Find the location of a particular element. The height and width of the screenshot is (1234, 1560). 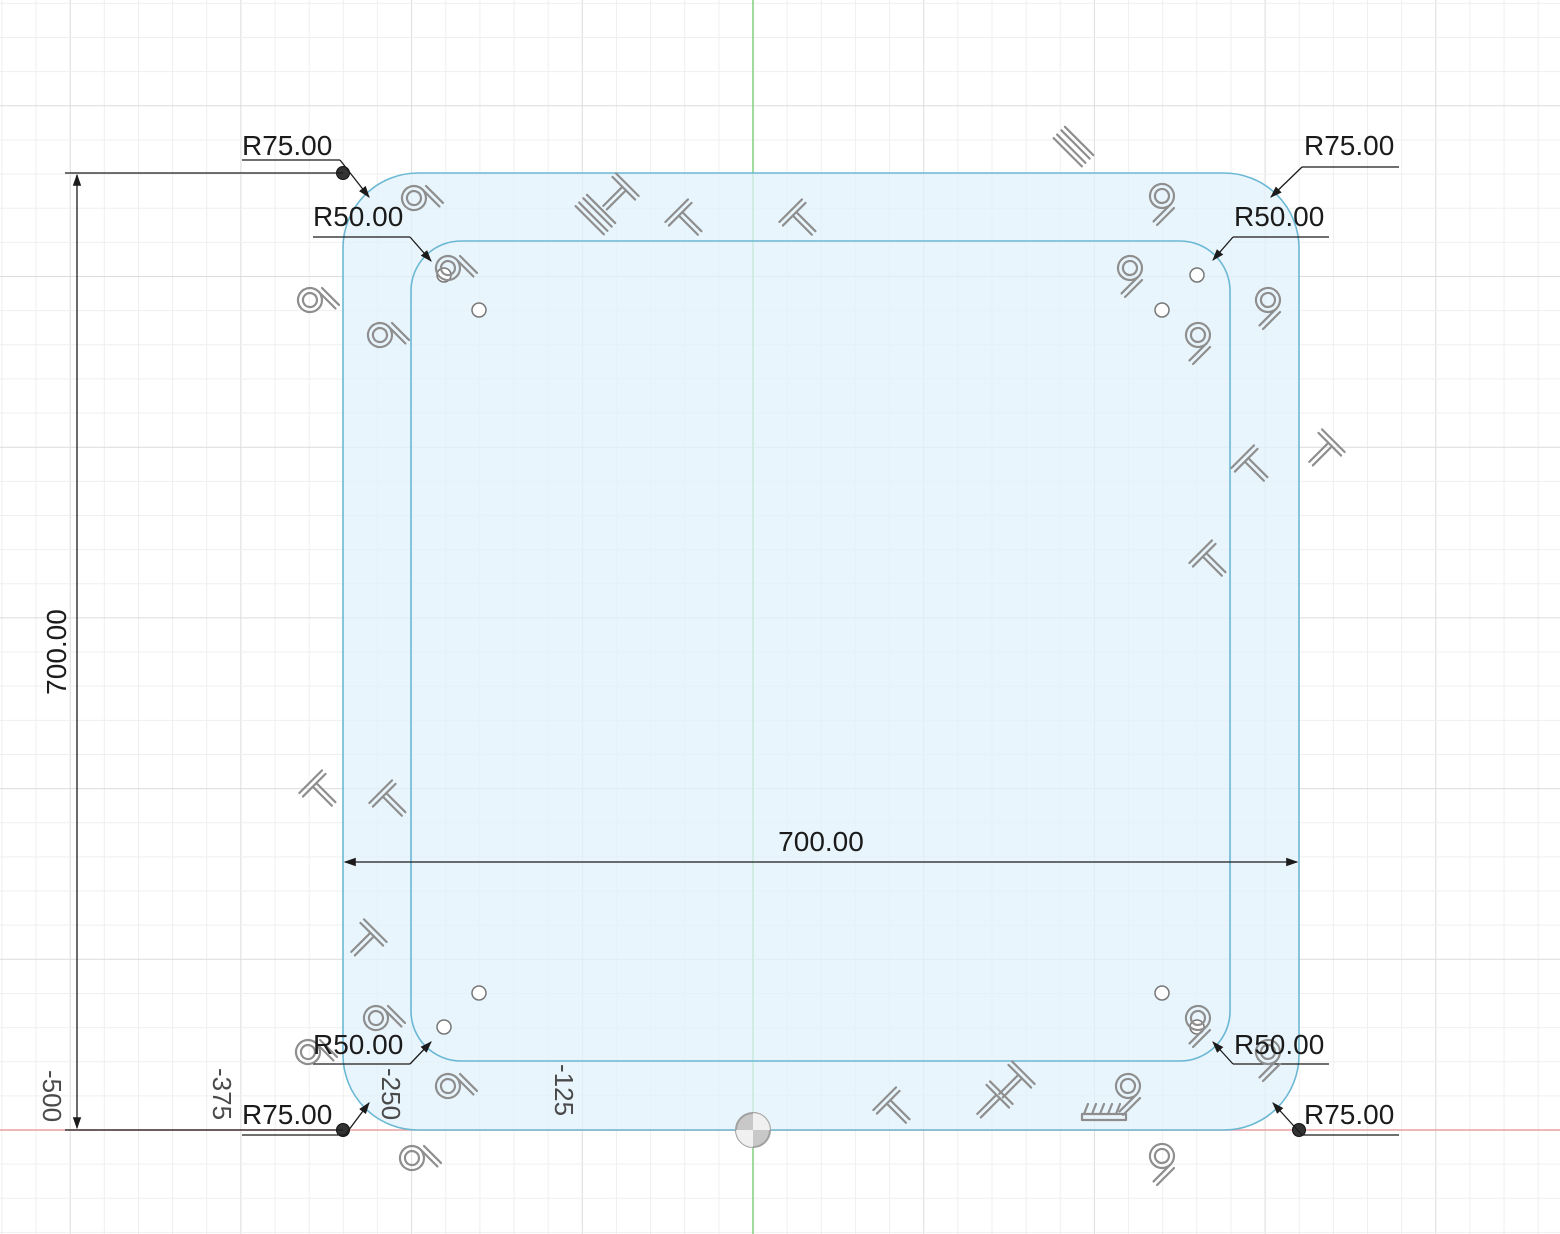

radius-label-outer-bl: R75.00 is located at coordinates (287, 1114).